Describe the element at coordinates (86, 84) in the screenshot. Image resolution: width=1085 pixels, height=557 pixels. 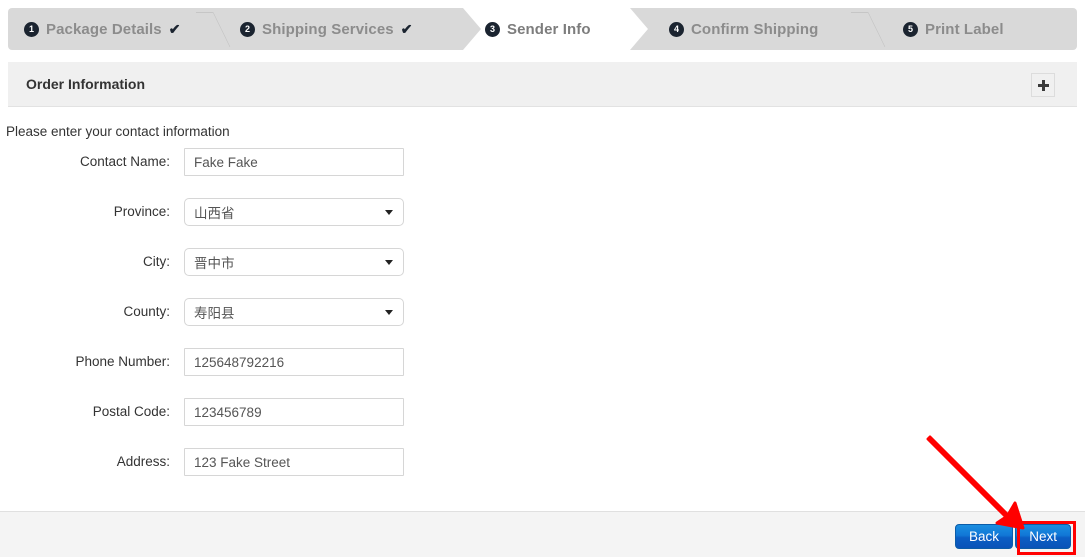
I see `panel-title: Order Information` at that location.